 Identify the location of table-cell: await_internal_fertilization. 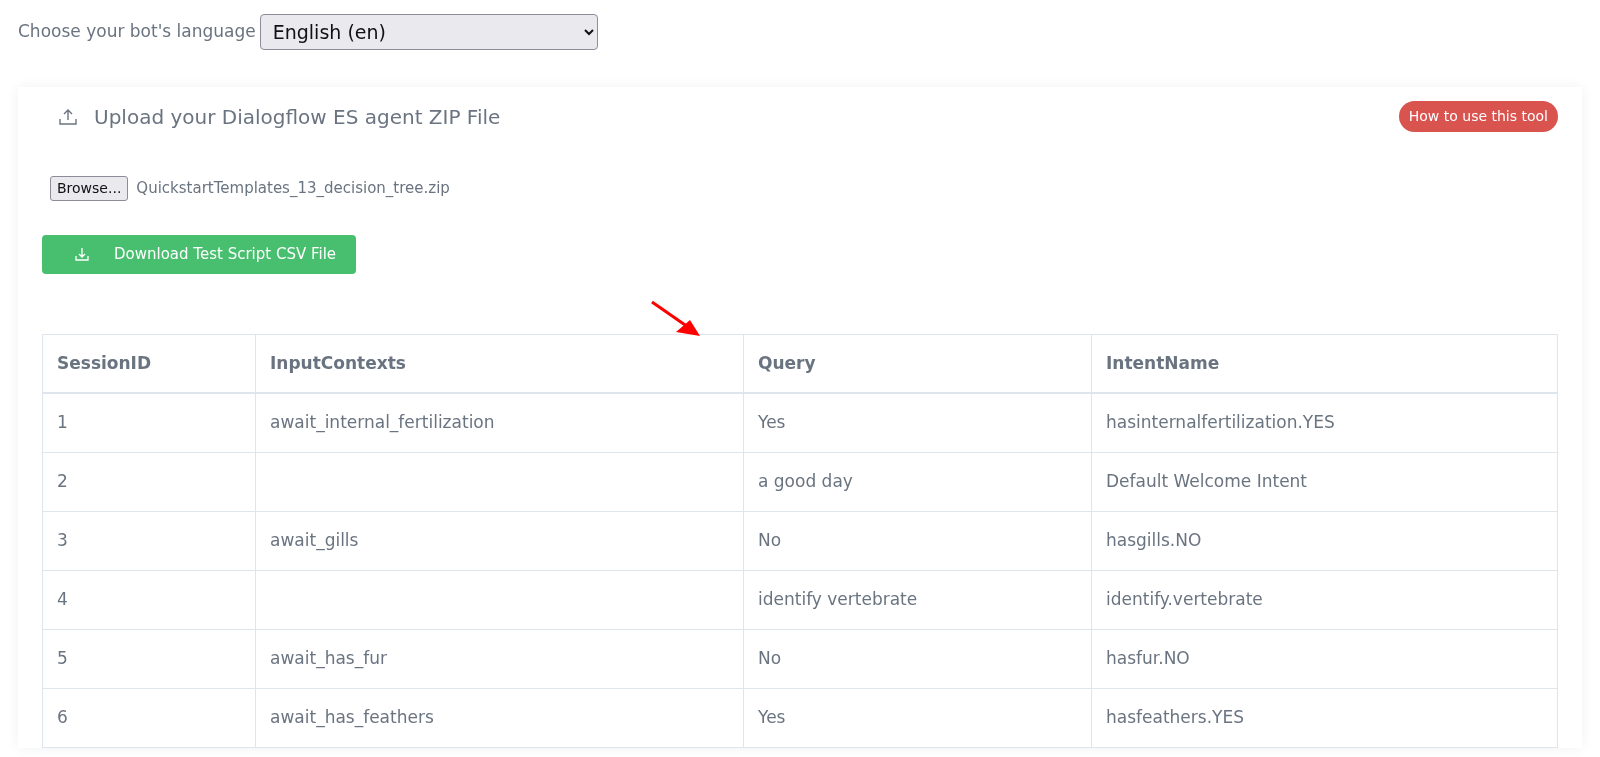
(382, 422).